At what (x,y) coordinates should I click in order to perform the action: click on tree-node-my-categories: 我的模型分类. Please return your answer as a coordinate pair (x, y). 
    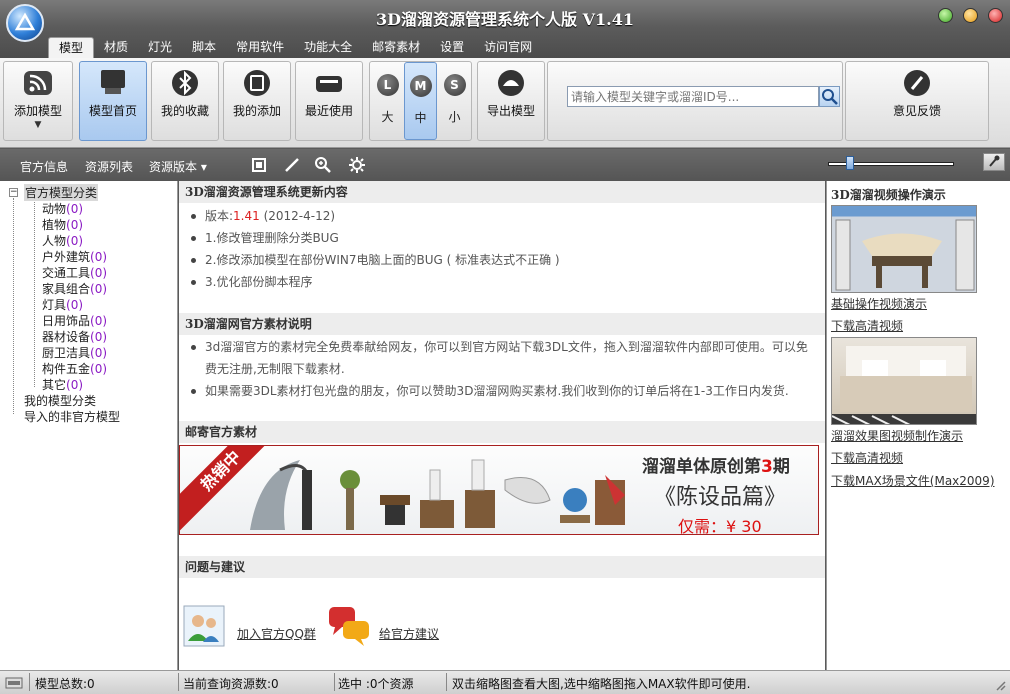
    Looking at the image, I should click on (60, 400).